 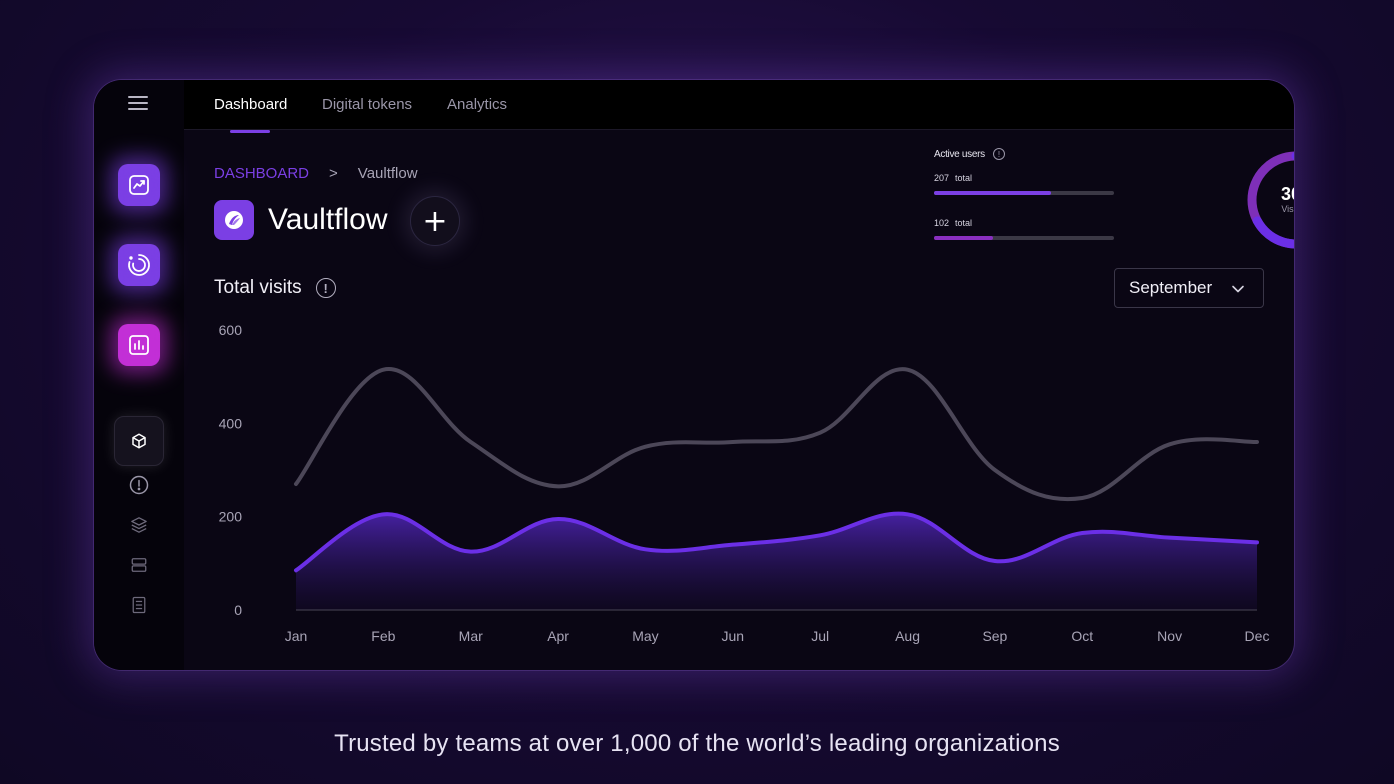 What do you see at coordinates (231, 517) in the screenshot?
I see `y-tick-label: 200` at bounding box center [231, 517].